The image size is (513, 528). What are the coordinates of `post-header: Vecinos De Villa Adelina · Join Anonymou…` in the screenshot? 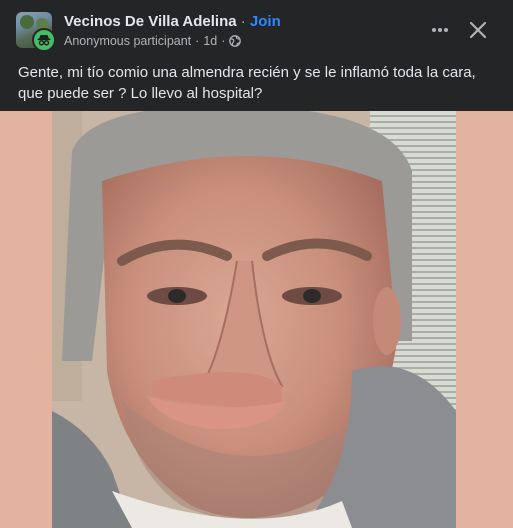 It's located at (256, 32).